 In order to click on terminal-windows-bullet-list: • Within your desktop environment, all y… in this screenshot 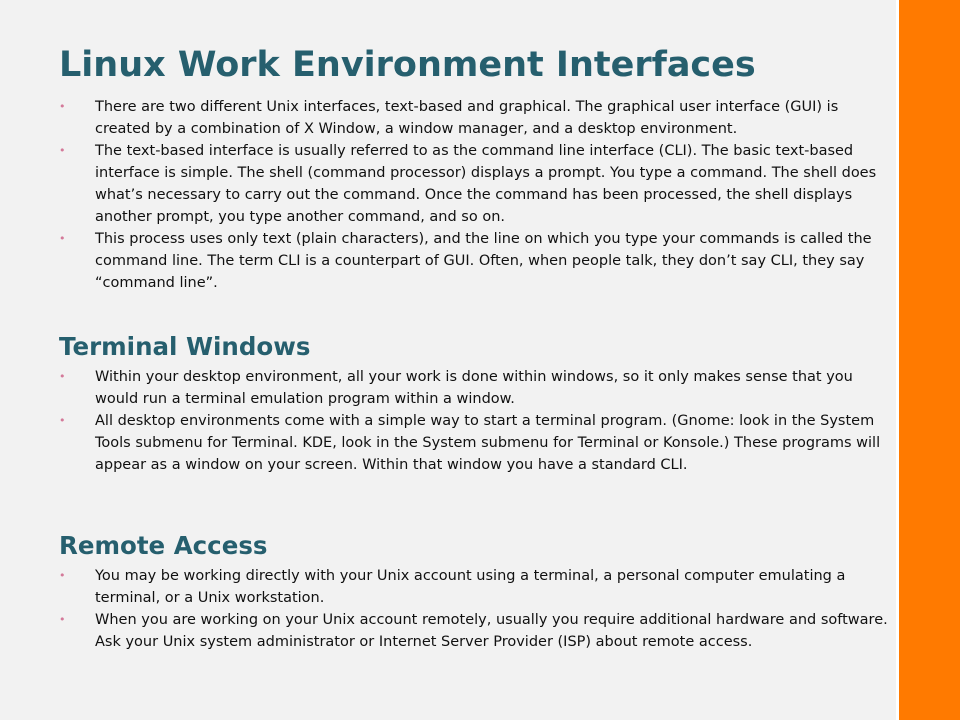, I will do `click(474, 421)`.